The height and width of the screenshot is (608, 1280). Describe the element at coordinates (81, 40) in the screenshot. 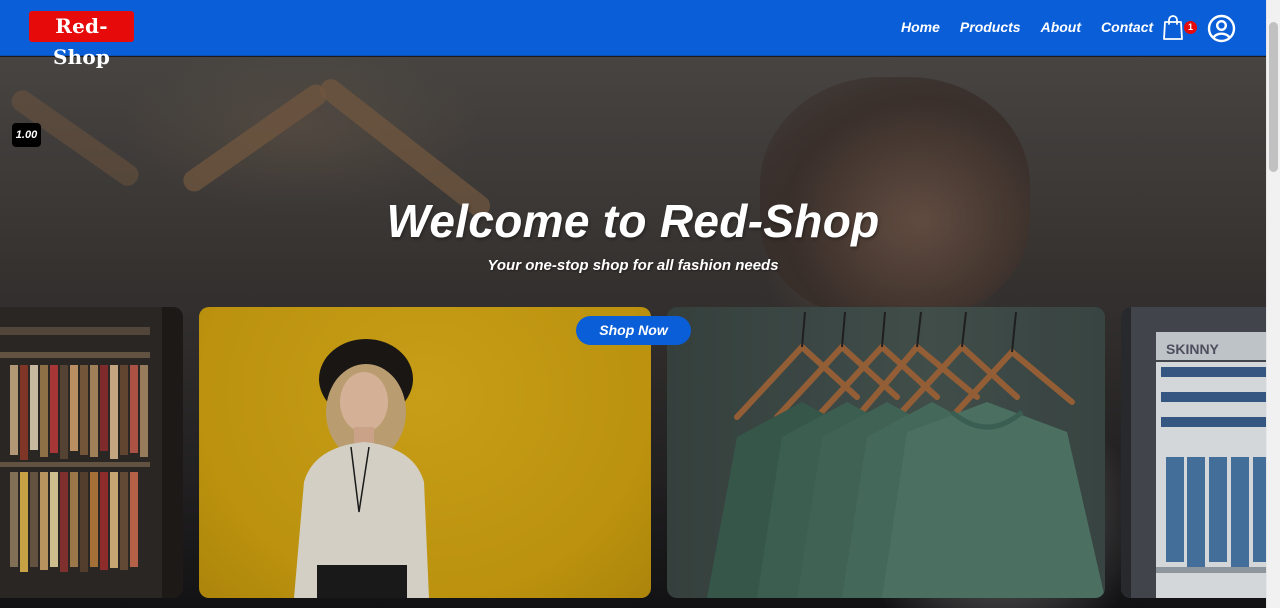

I see `logo: Red-Shop` at that location.